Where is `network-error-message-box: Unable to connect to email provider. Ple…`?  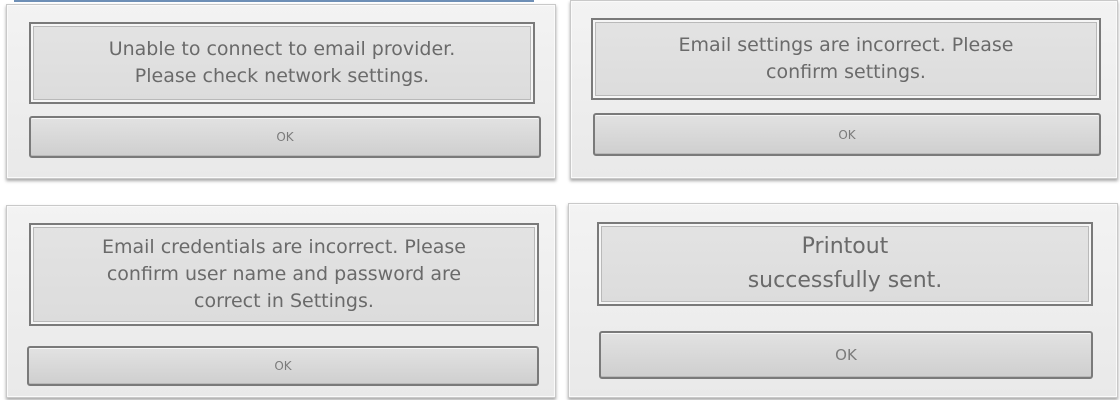
network-error-message-box: Unable to connect to email provider. Ple… is located at coordinates (282, 63).